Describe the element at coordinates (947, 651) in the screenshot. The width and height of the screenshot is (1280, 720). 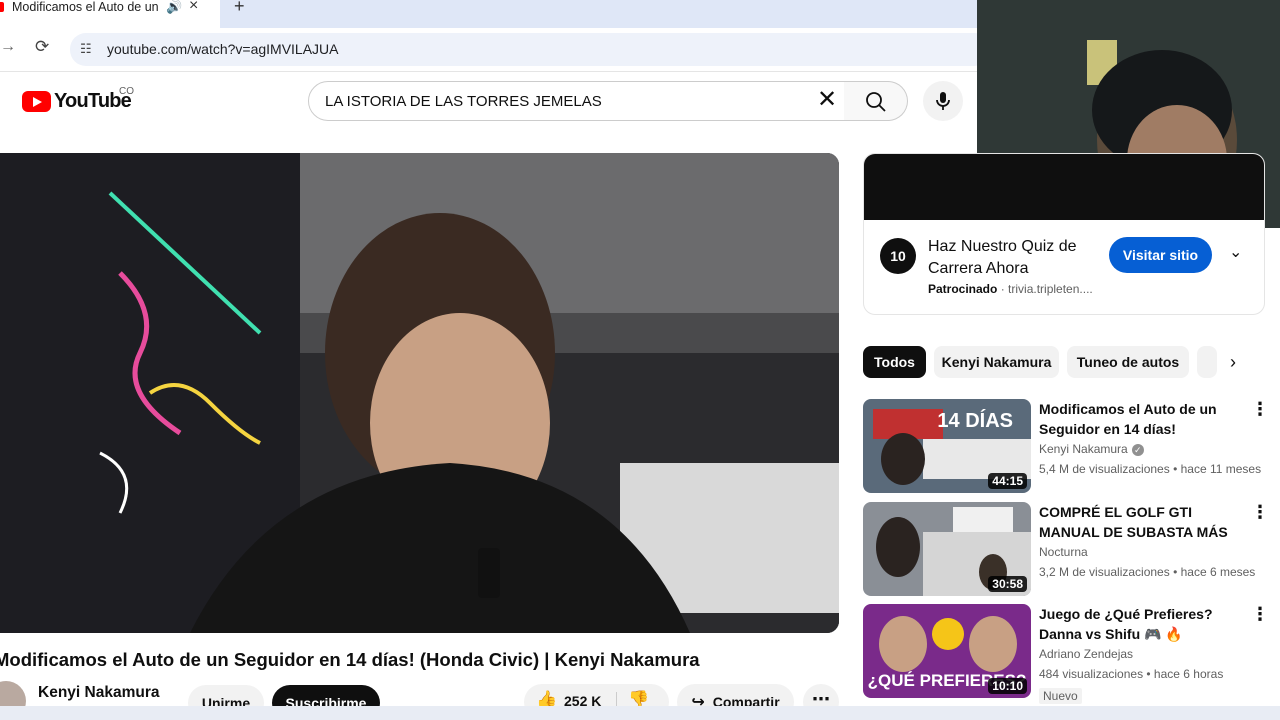
I see `video-thumbnail: ¿QUÉ PREFIERES? 10:10` at that location.